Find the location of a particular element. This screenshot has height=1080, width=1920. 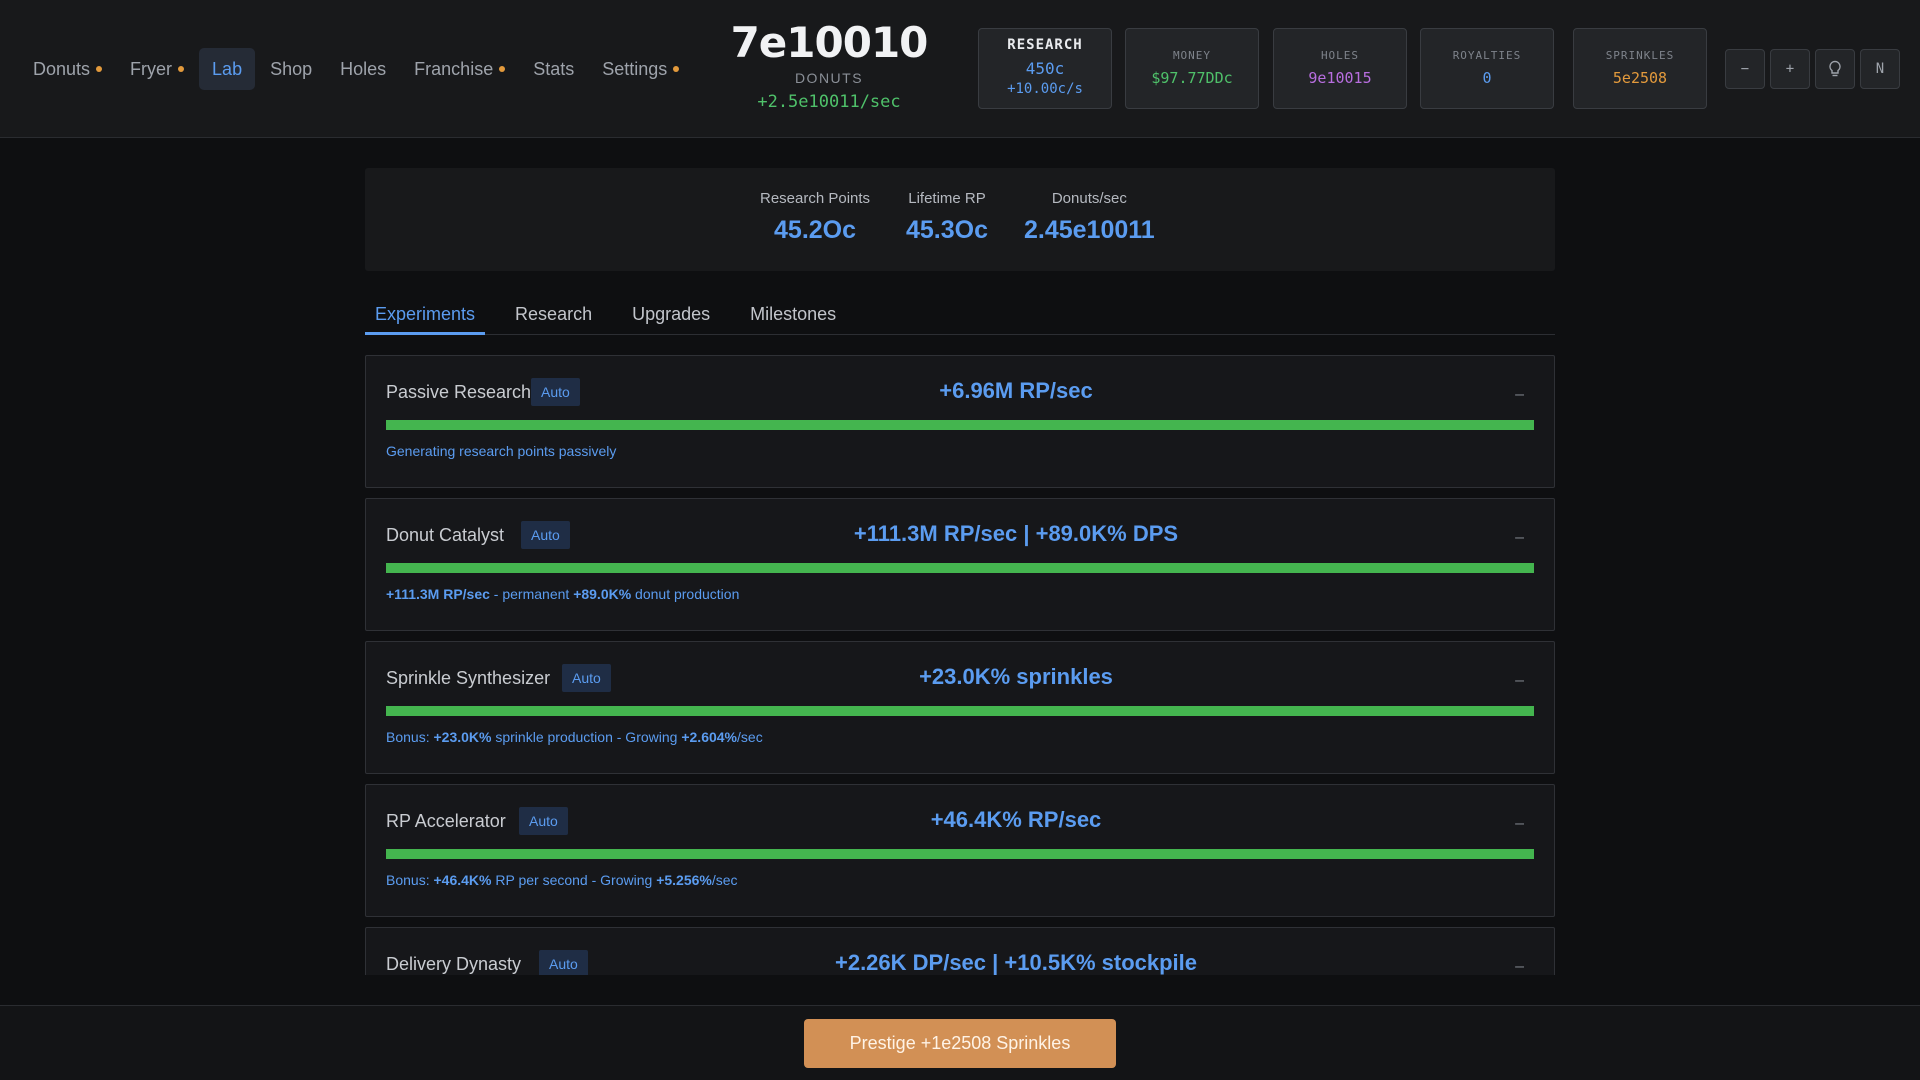

nav-tab-label: Lab is located at coordinates (227, 68).